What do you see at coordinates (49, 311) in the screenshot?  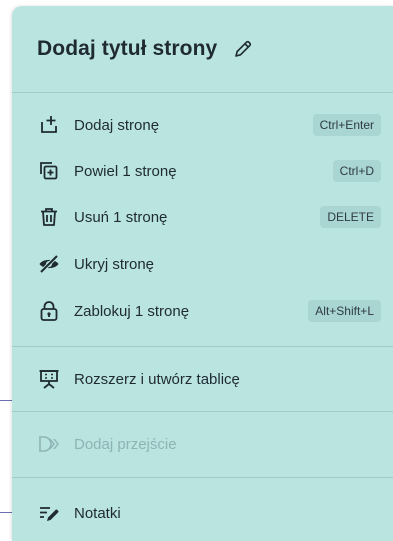 I see `lock-icon` at bounding box center [49, 311].